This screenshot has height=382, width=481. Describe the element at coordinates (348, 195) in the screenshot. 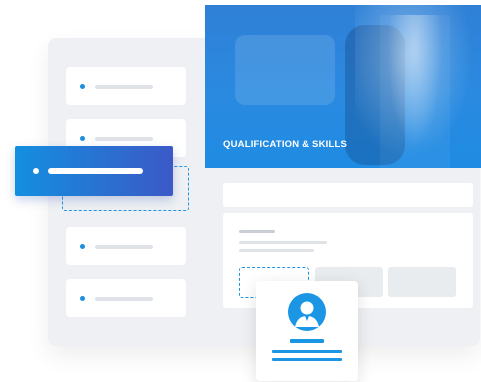

I see `input-field` at that location.